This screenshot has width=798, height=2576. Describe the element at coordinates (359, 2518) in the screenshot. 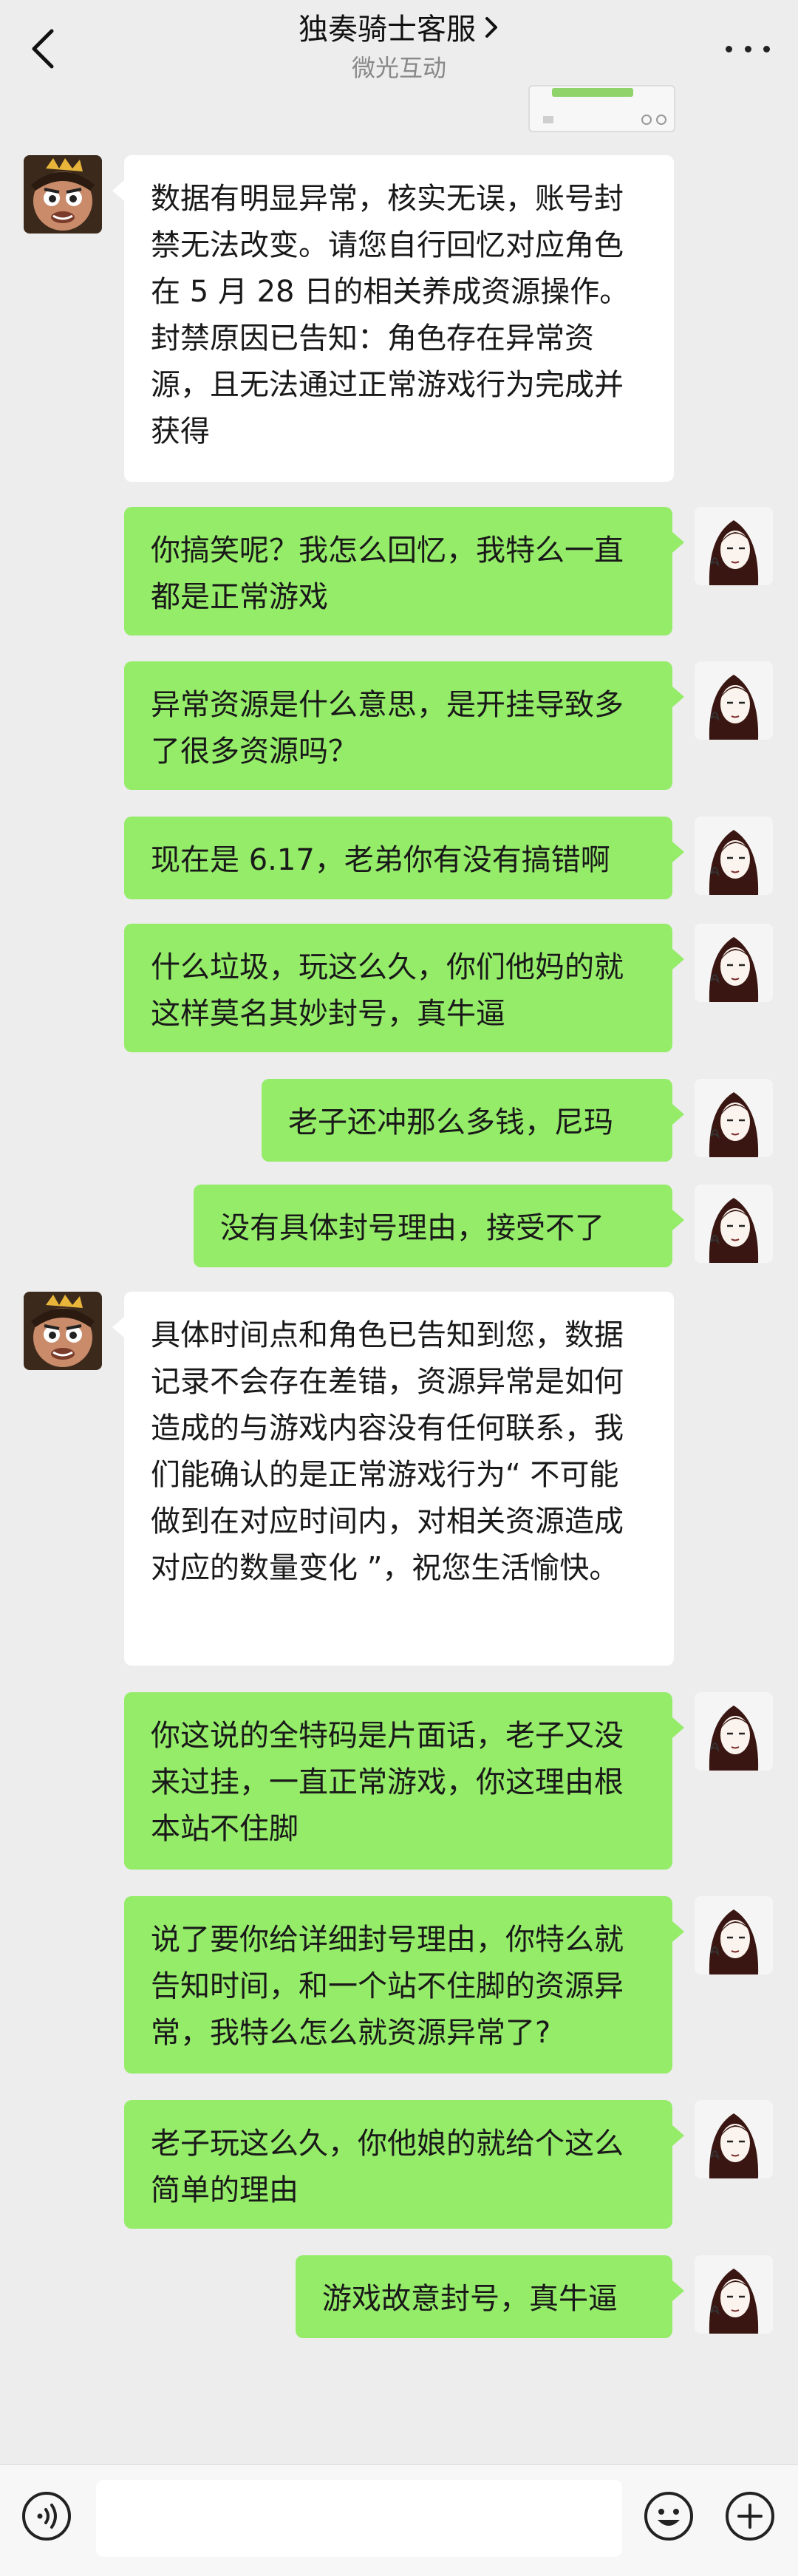

I see `message-input` at that location.